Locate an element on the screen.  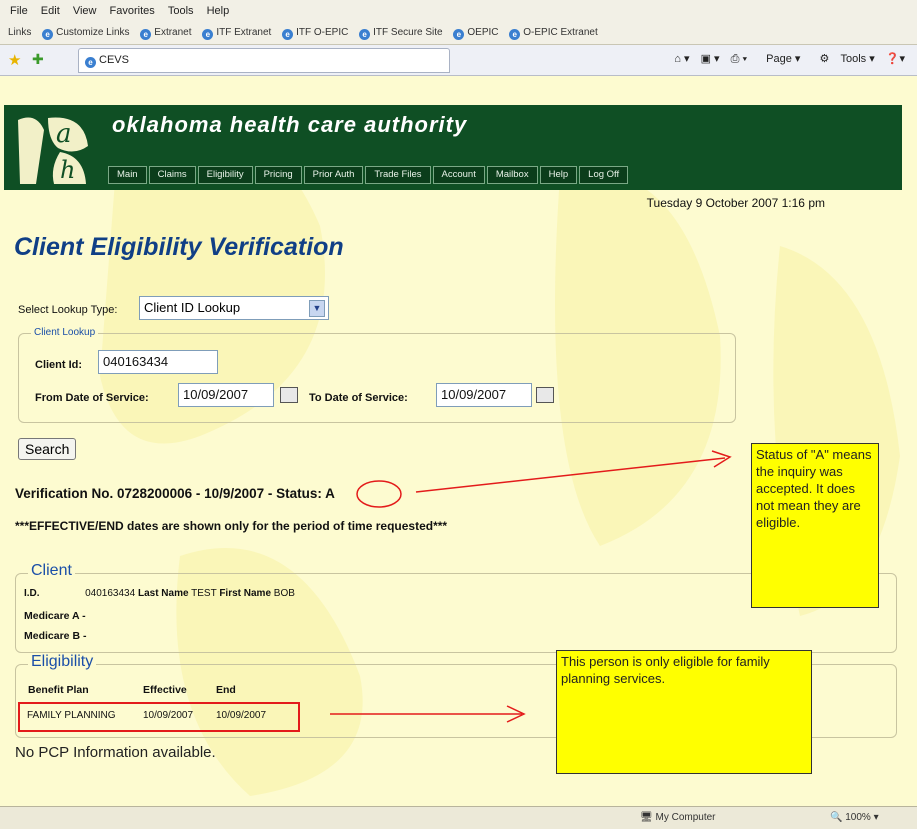
zone-indicator: 🖥 My Computer is located at coordinates (678, 817).